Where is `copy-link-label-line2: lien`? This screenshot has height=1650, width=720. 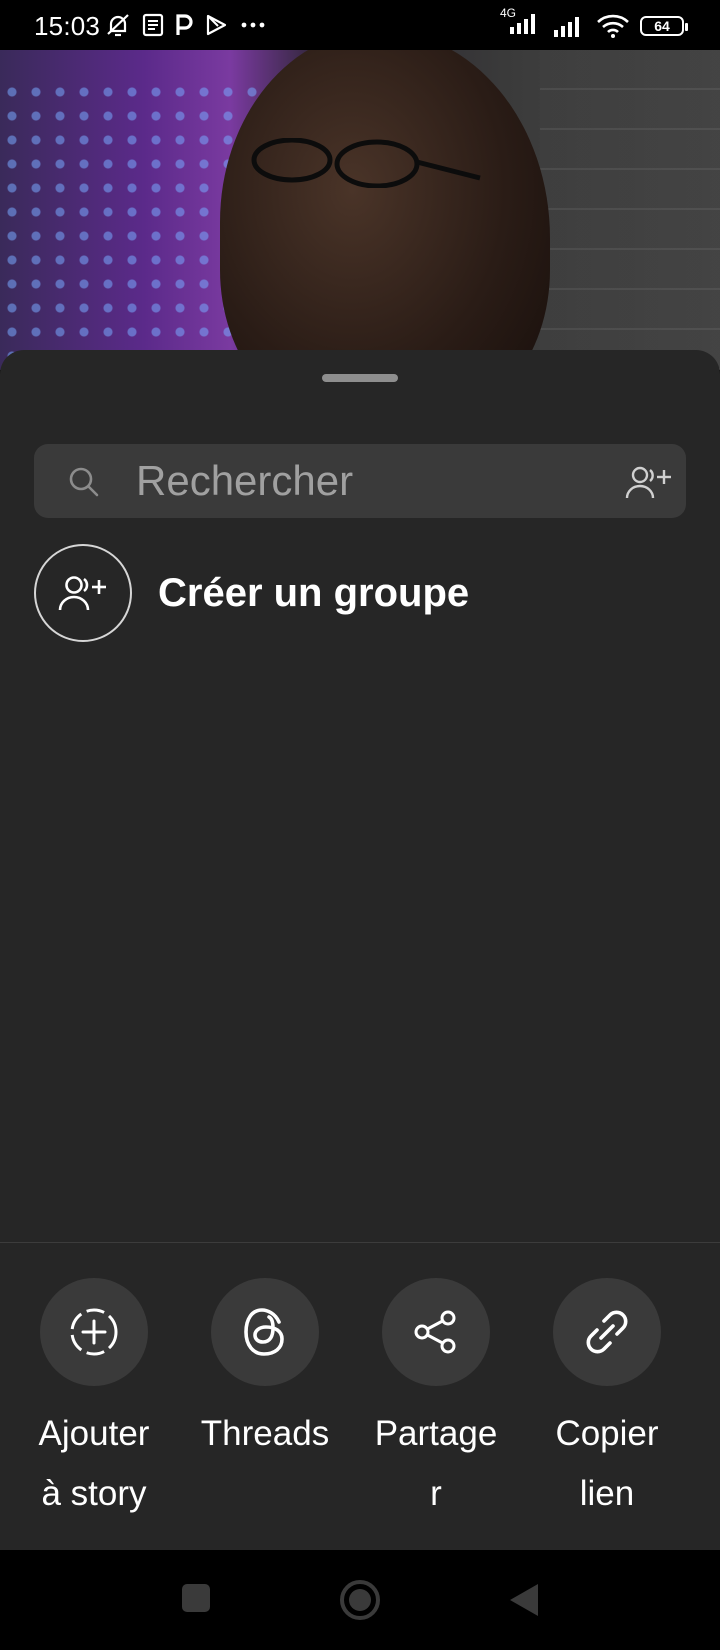
copy-link-label-line2: lien is located at coordinates (607, 1493).